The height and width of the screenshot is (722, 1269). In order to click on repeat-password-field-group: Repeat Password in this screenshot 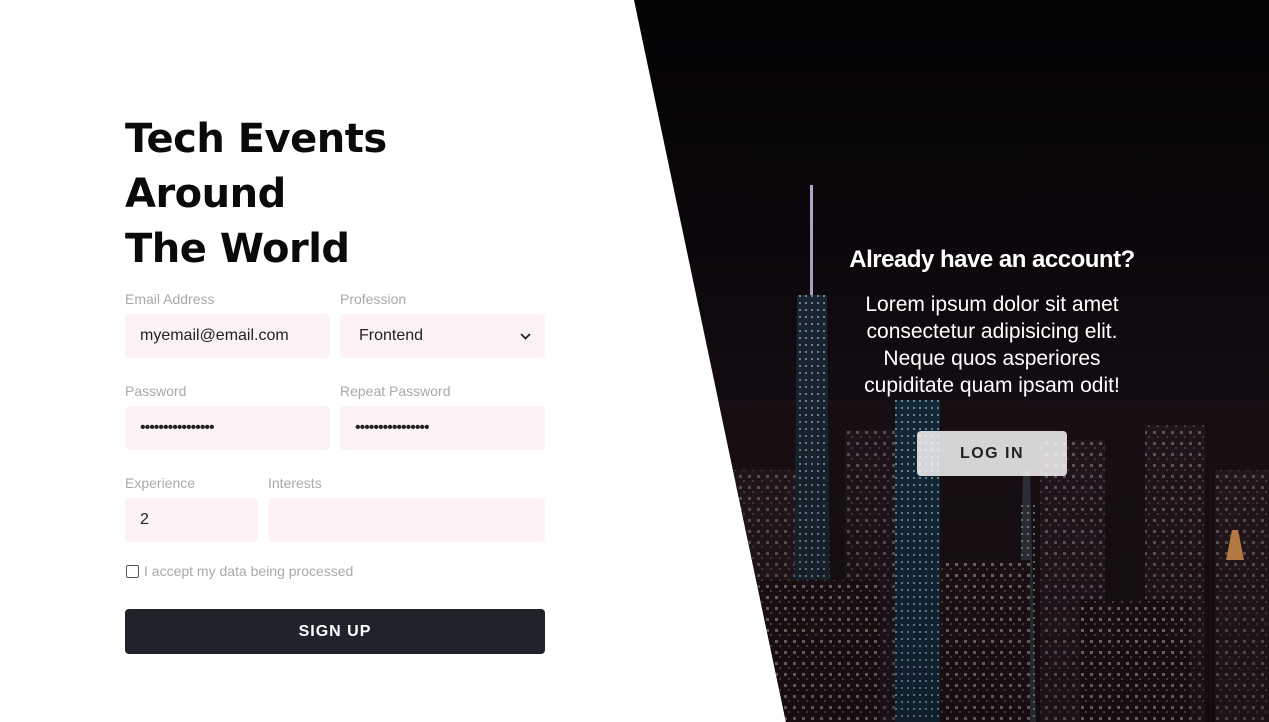, I will do `click(442, 416)`.